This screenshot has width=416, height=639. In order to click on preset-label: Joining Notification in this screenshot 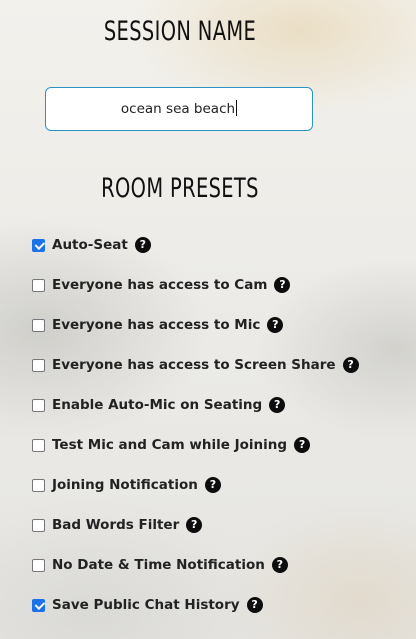, I will do `click(125, 485)`.